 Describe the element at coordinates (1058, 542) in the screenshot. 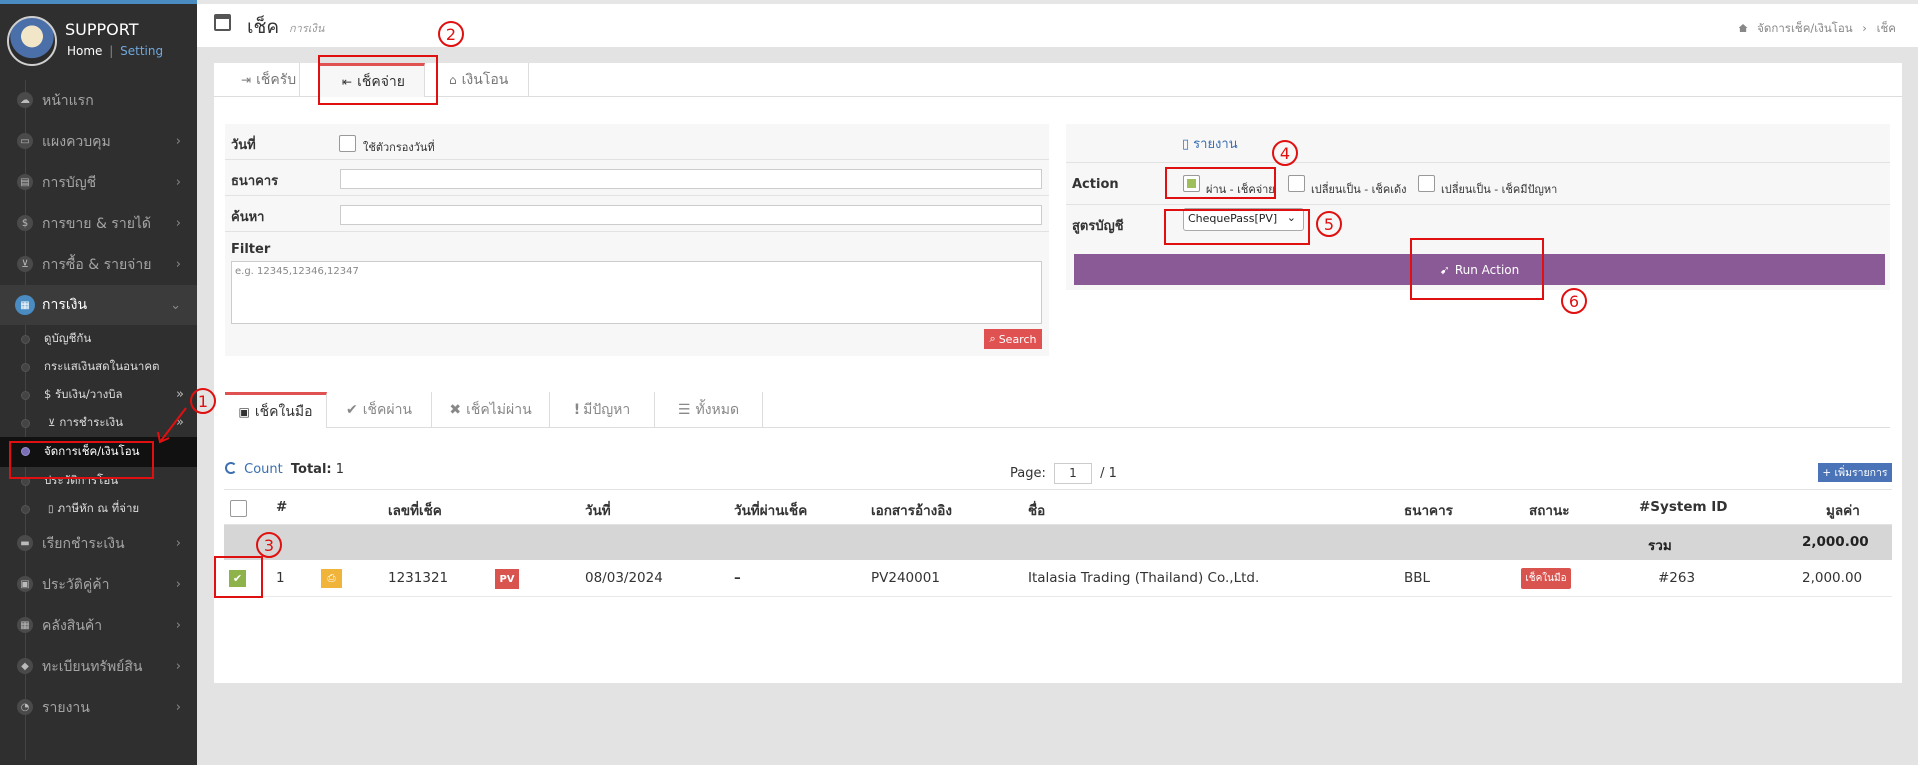

I see `table-summary-row: รวม 2,000.00` at that location.